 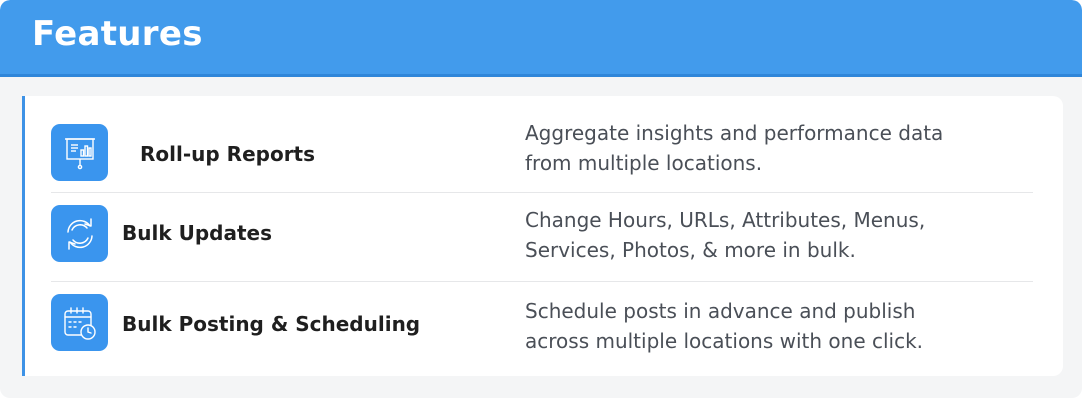 I want to click on calendar-clock-icon, so click(x=79, y=322).